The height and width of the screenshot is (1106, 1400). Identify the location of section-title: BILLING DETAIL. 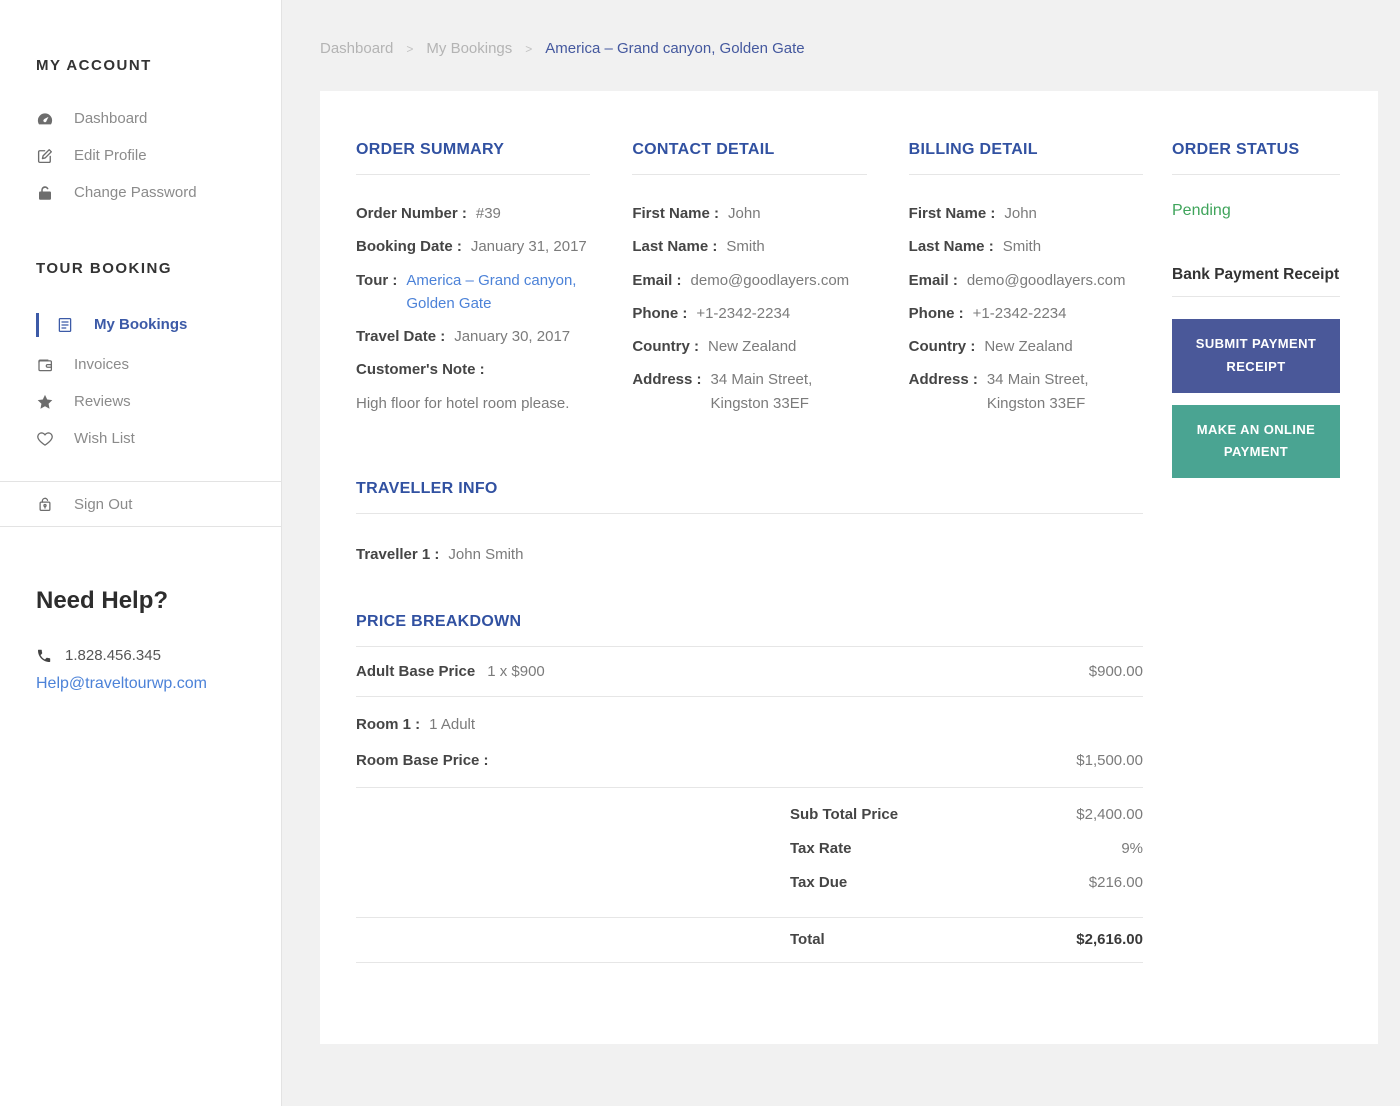
(973, 149).